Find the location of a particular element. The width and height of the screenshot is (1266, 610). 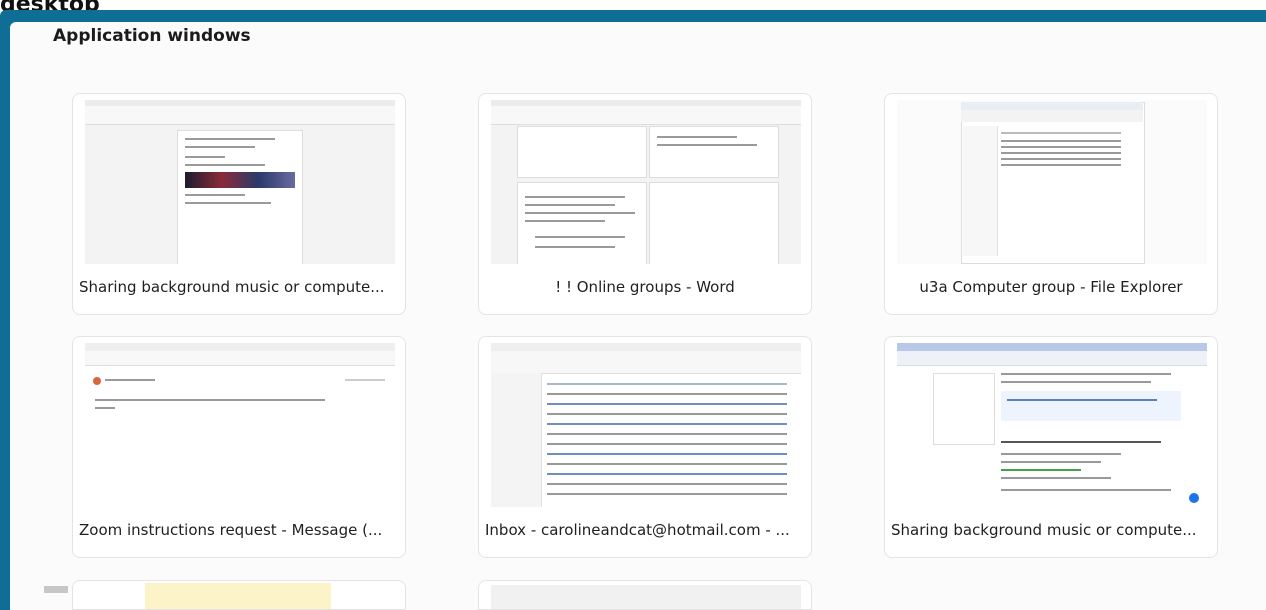

scrollbar-thumb is located at coordinates (56, 589).